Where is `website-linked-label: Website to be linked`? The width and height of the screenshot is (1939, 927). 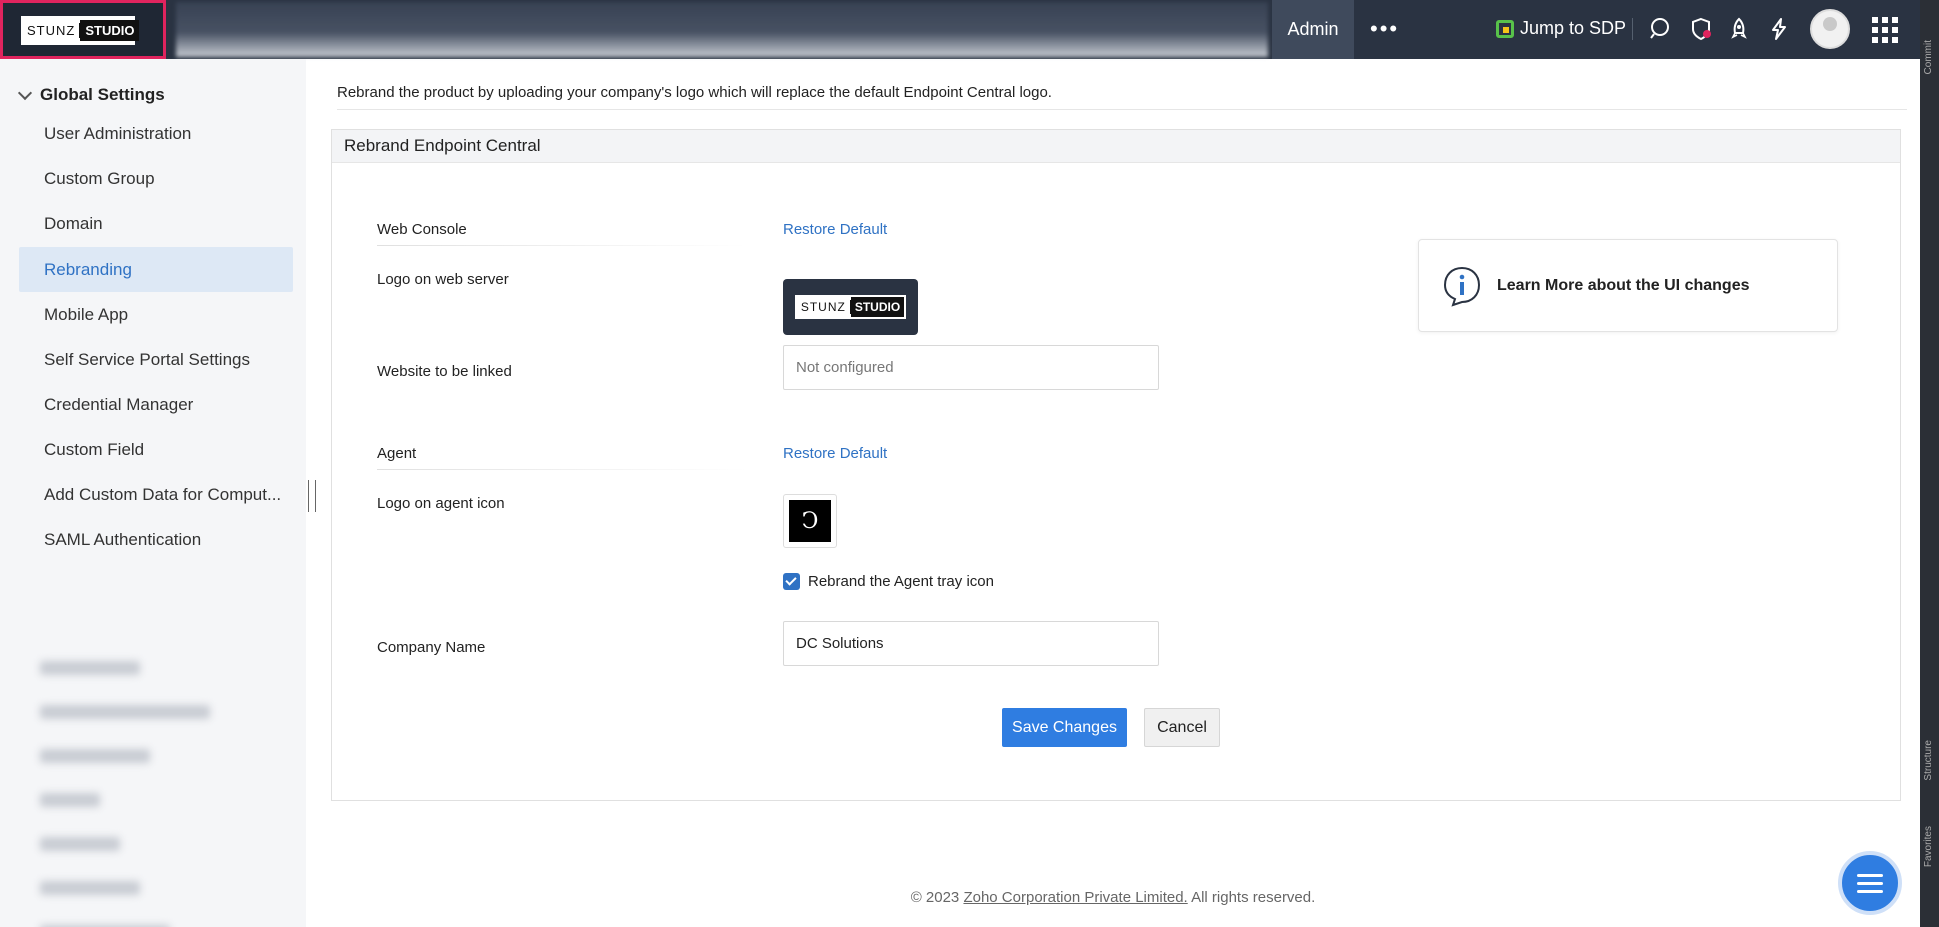
website-linked-label: Website to be linked is located at coordinates (444, 371).